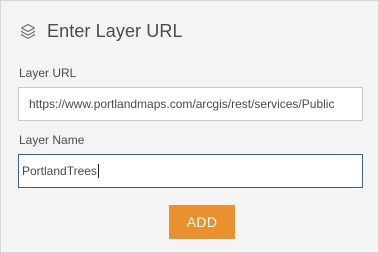  What do you see at coordinates (202, 222) in the screenshot?
I see `add-button: ADD` at bounding box center [202, 222].